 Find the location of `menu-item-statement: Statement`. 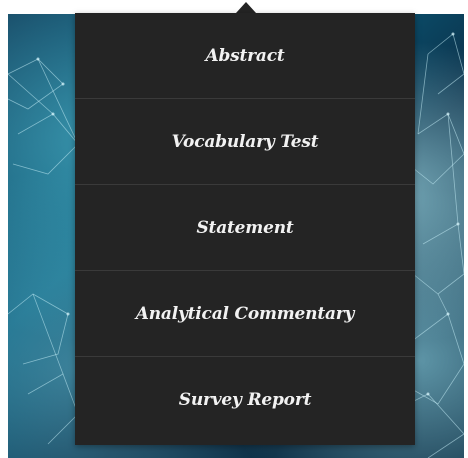

menu-item-statement: Statement is located at coordinates (245, 228).